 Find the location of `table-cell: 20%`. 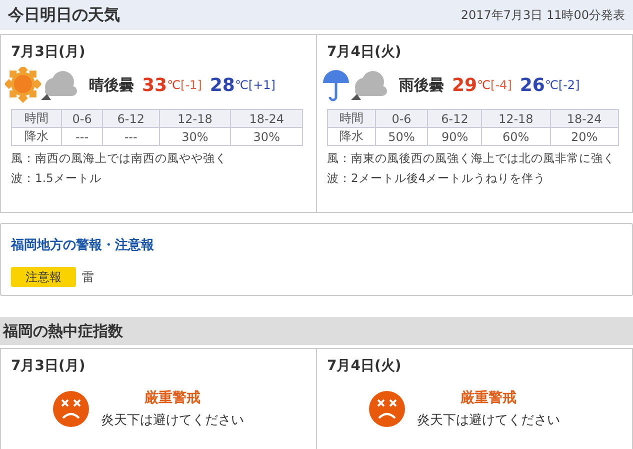

table-cell: 20% is located at coordinates (584, 137).